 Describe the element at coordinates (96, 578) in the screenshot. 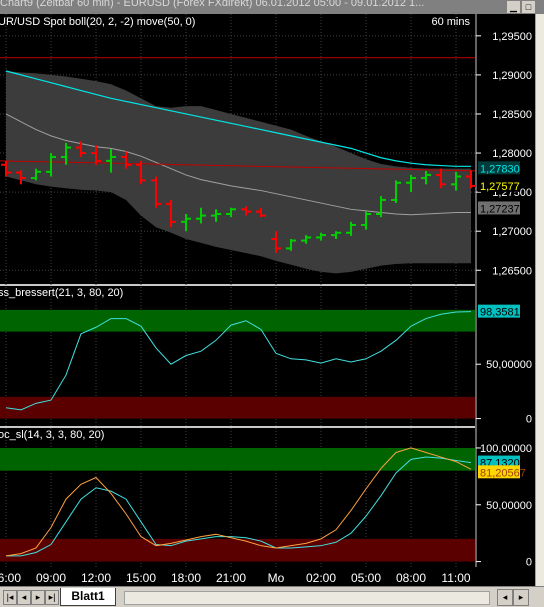

I see `x-tick-label: 12:00` at that location.